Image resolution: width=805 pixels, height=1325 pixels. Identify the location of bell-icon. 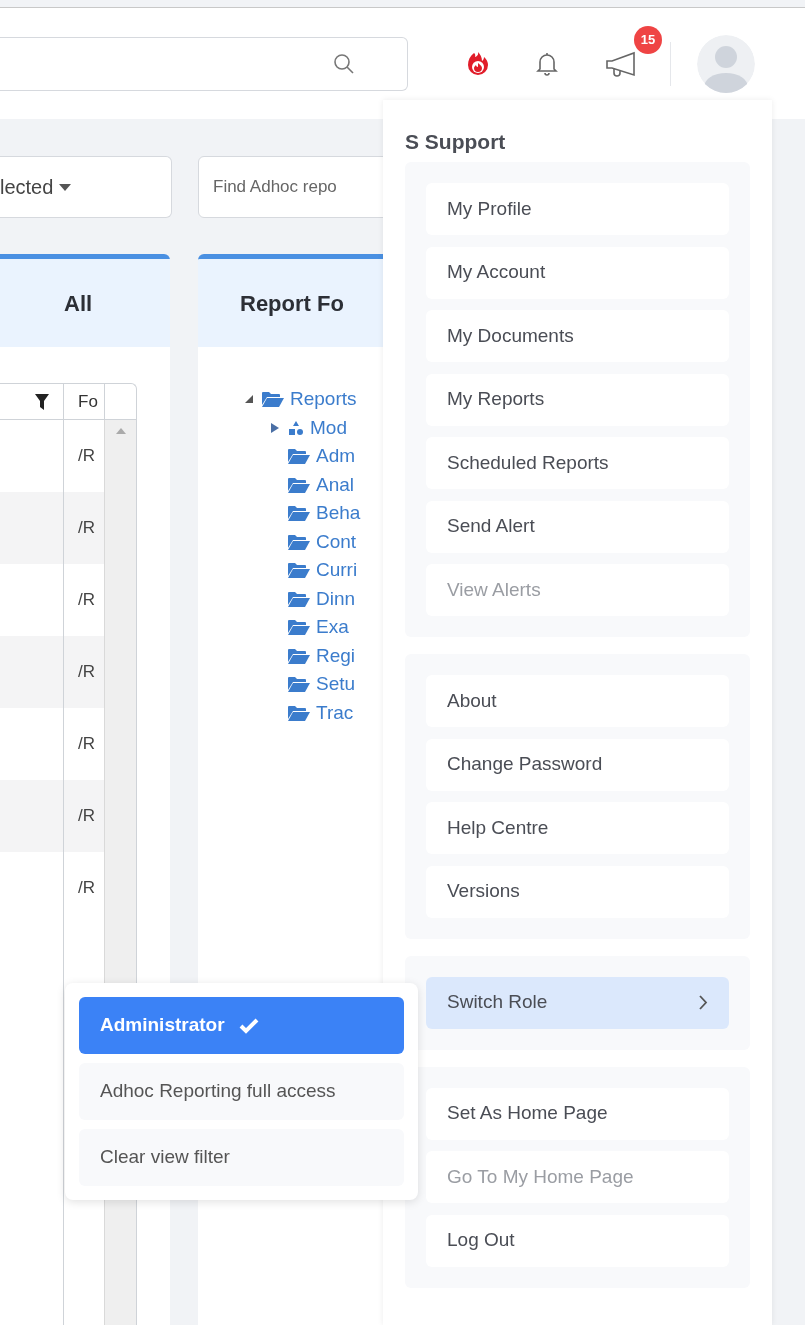
(547, 63).